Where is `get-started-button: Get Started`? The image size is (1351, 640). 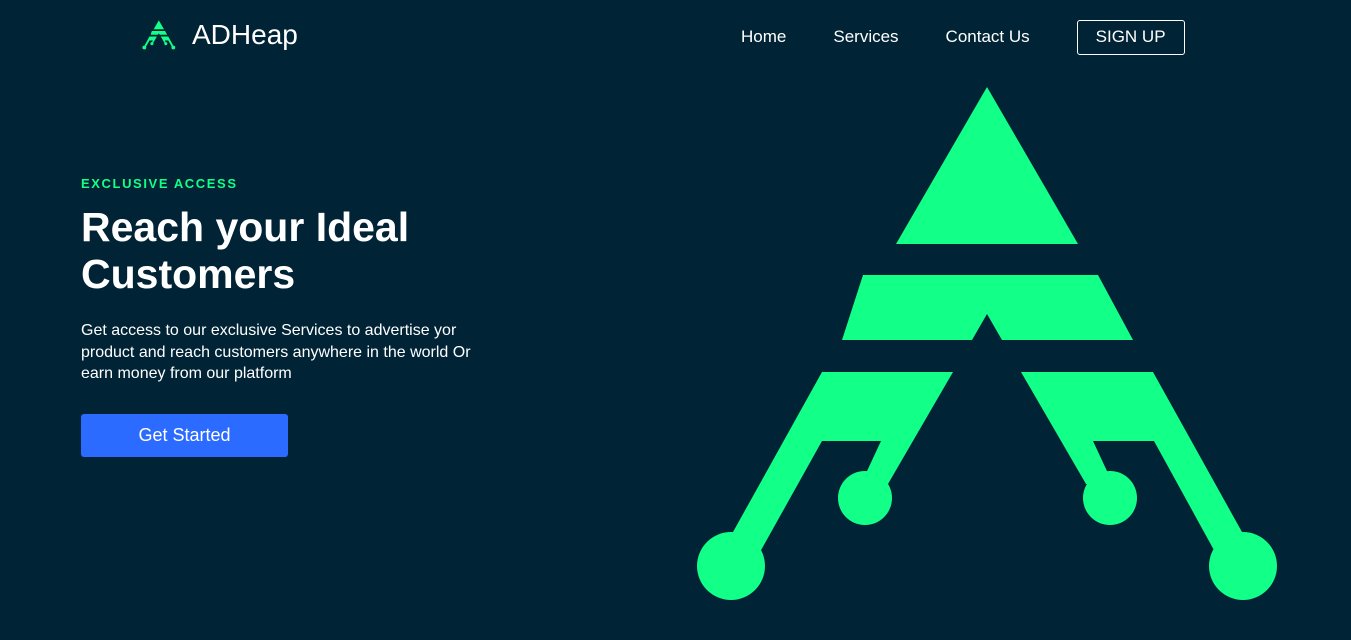
get-started-button: Get Started is located at coordinates (184, 435).